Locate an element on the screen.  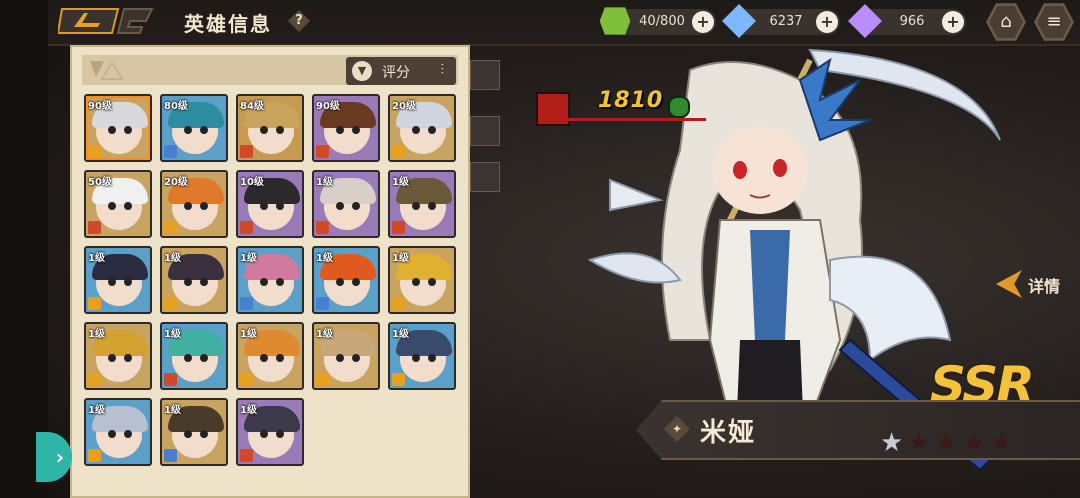
resource-value: 966 is located at coordinates (912, 21).